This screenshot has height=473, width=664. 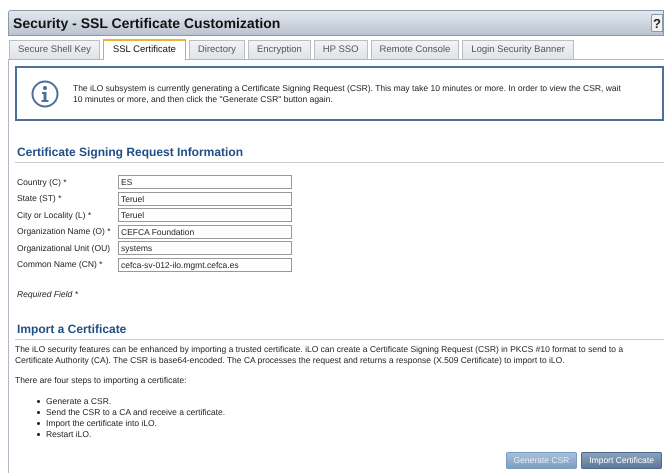 I want to click on tab: Secure Shell Key, so click(x=54, y=49).